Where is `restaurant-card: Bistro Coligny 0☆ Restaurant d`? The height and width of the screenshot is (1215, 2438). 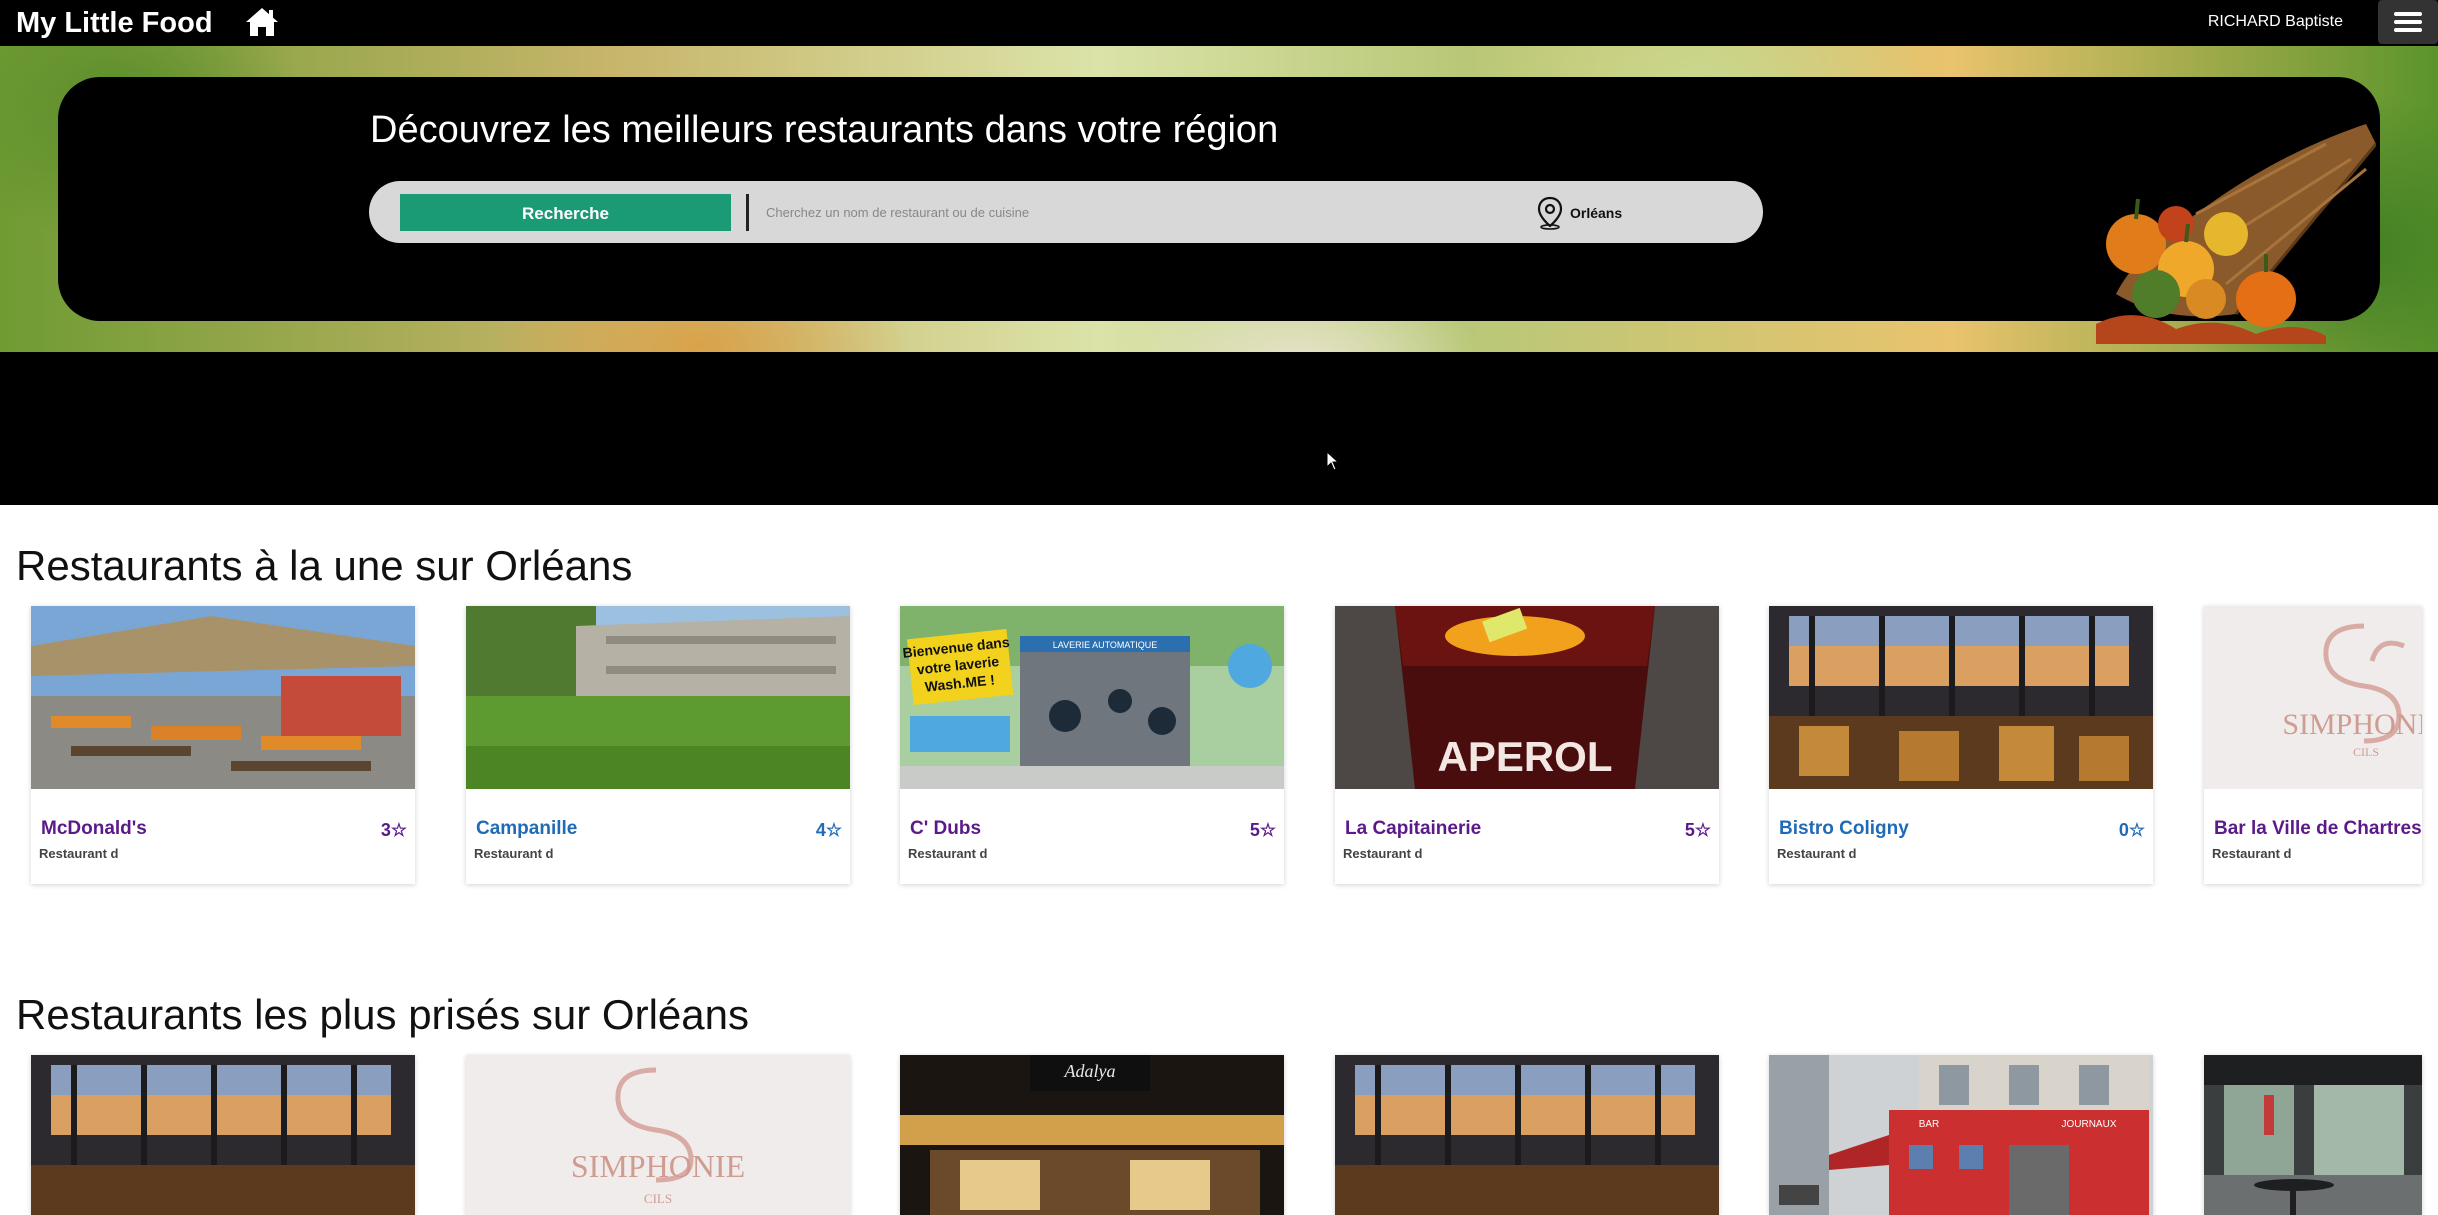
restaurant-card: Bistro Coligny 0☆ Restaurant d is located at coordinates (1961, 745).